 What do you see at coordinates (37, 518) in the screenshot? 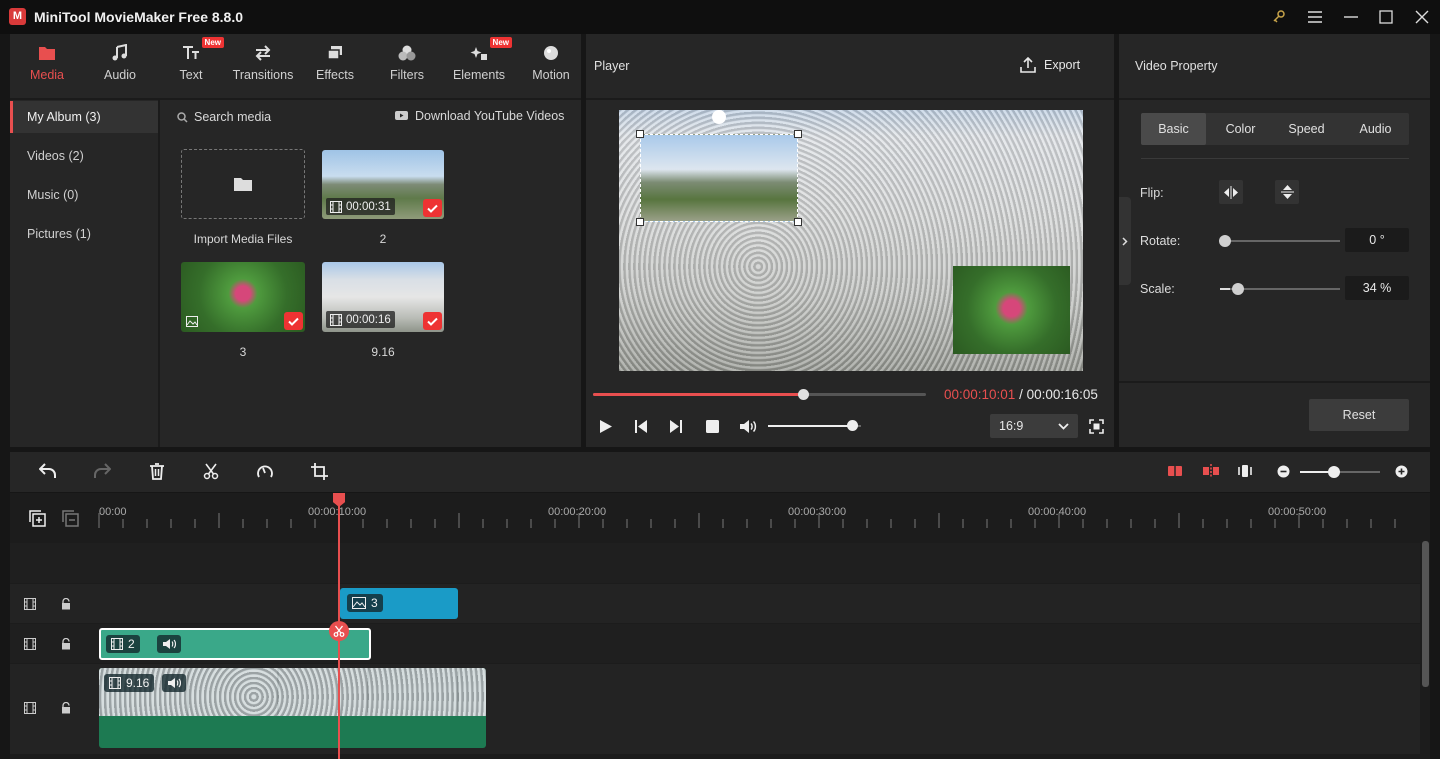
I see `add-track-icon` at bounding box center [37, 518].